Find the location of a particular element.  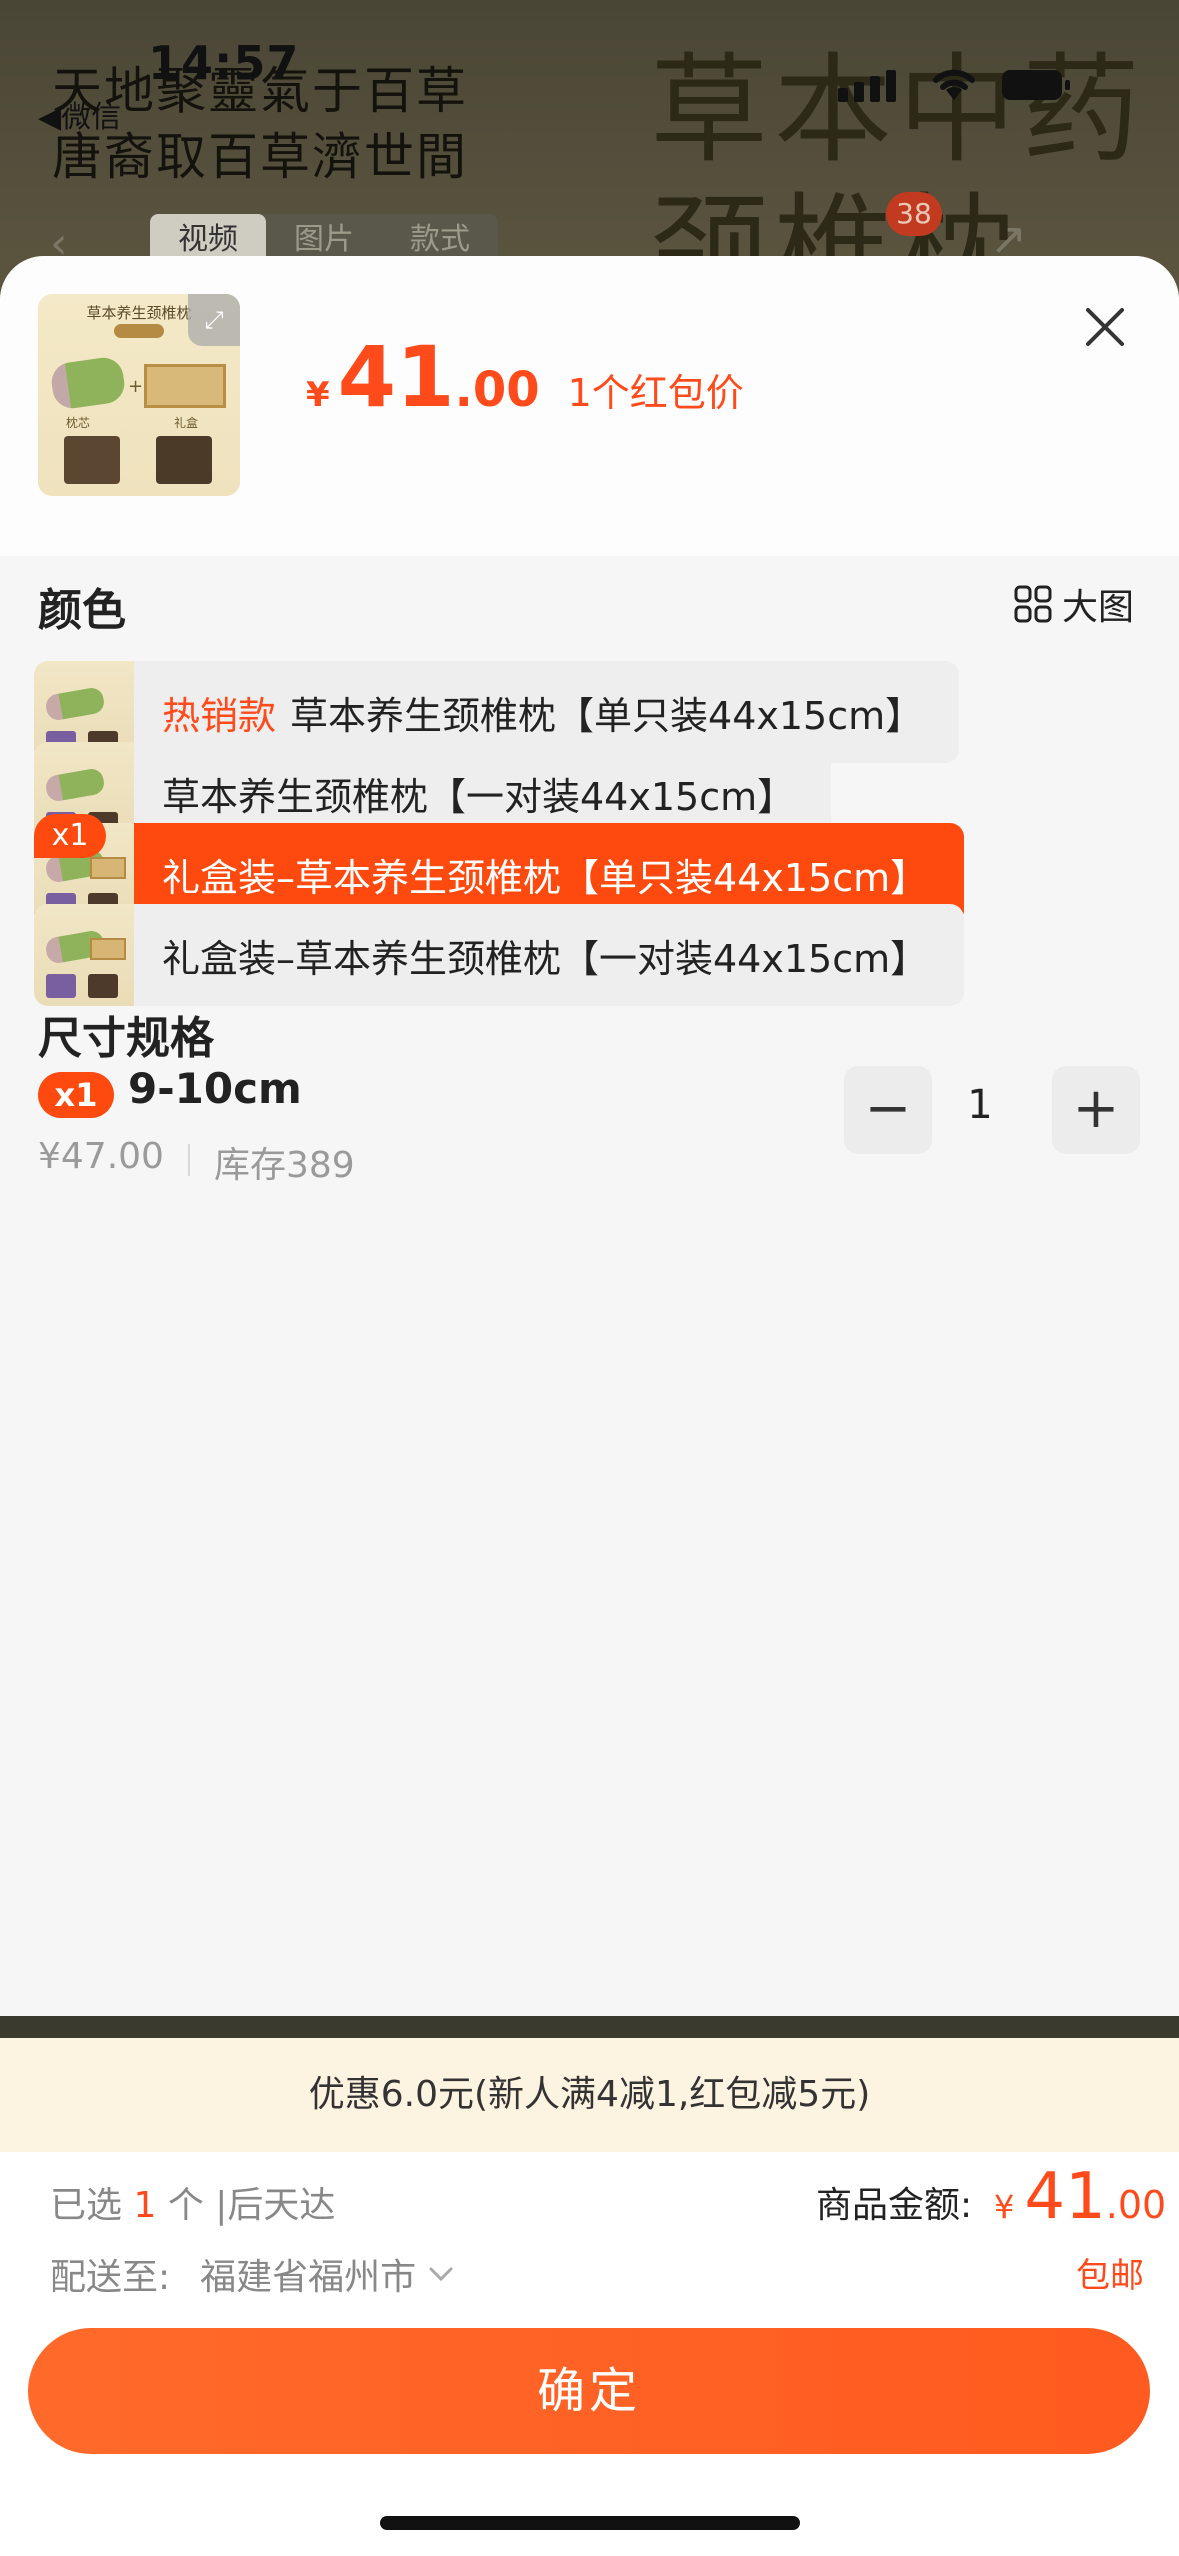

wifi-icon is located at coordinates (954, 84).